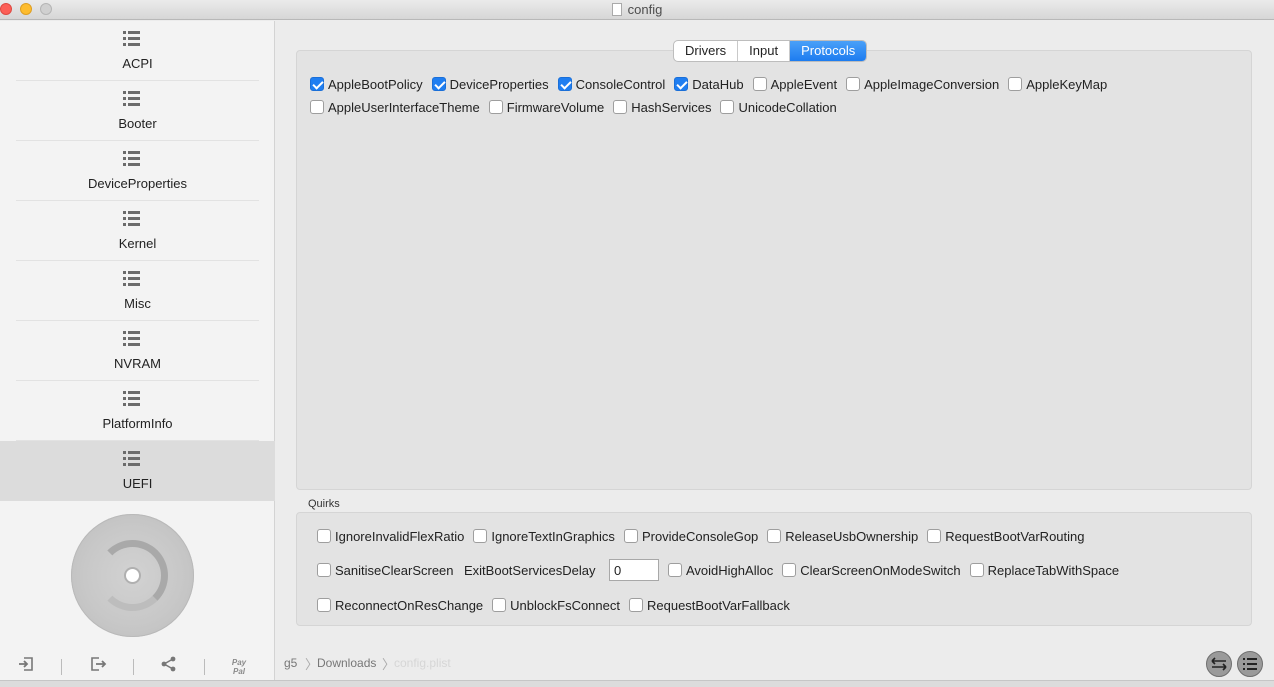  I want to click on quirk-checkbox-unblockfsconnect: UnblockFsConnect, so click(556, 606).